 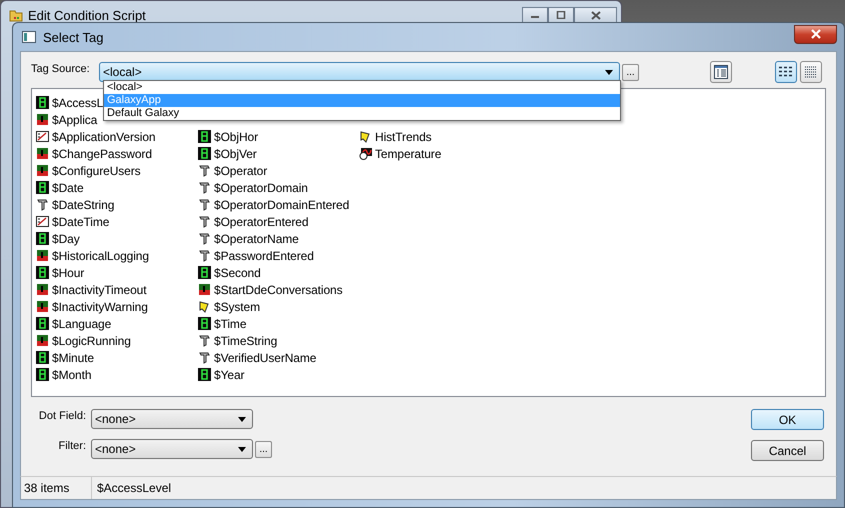 I want to click on dialog-title: Select Tag, so click(x=73, y=37).